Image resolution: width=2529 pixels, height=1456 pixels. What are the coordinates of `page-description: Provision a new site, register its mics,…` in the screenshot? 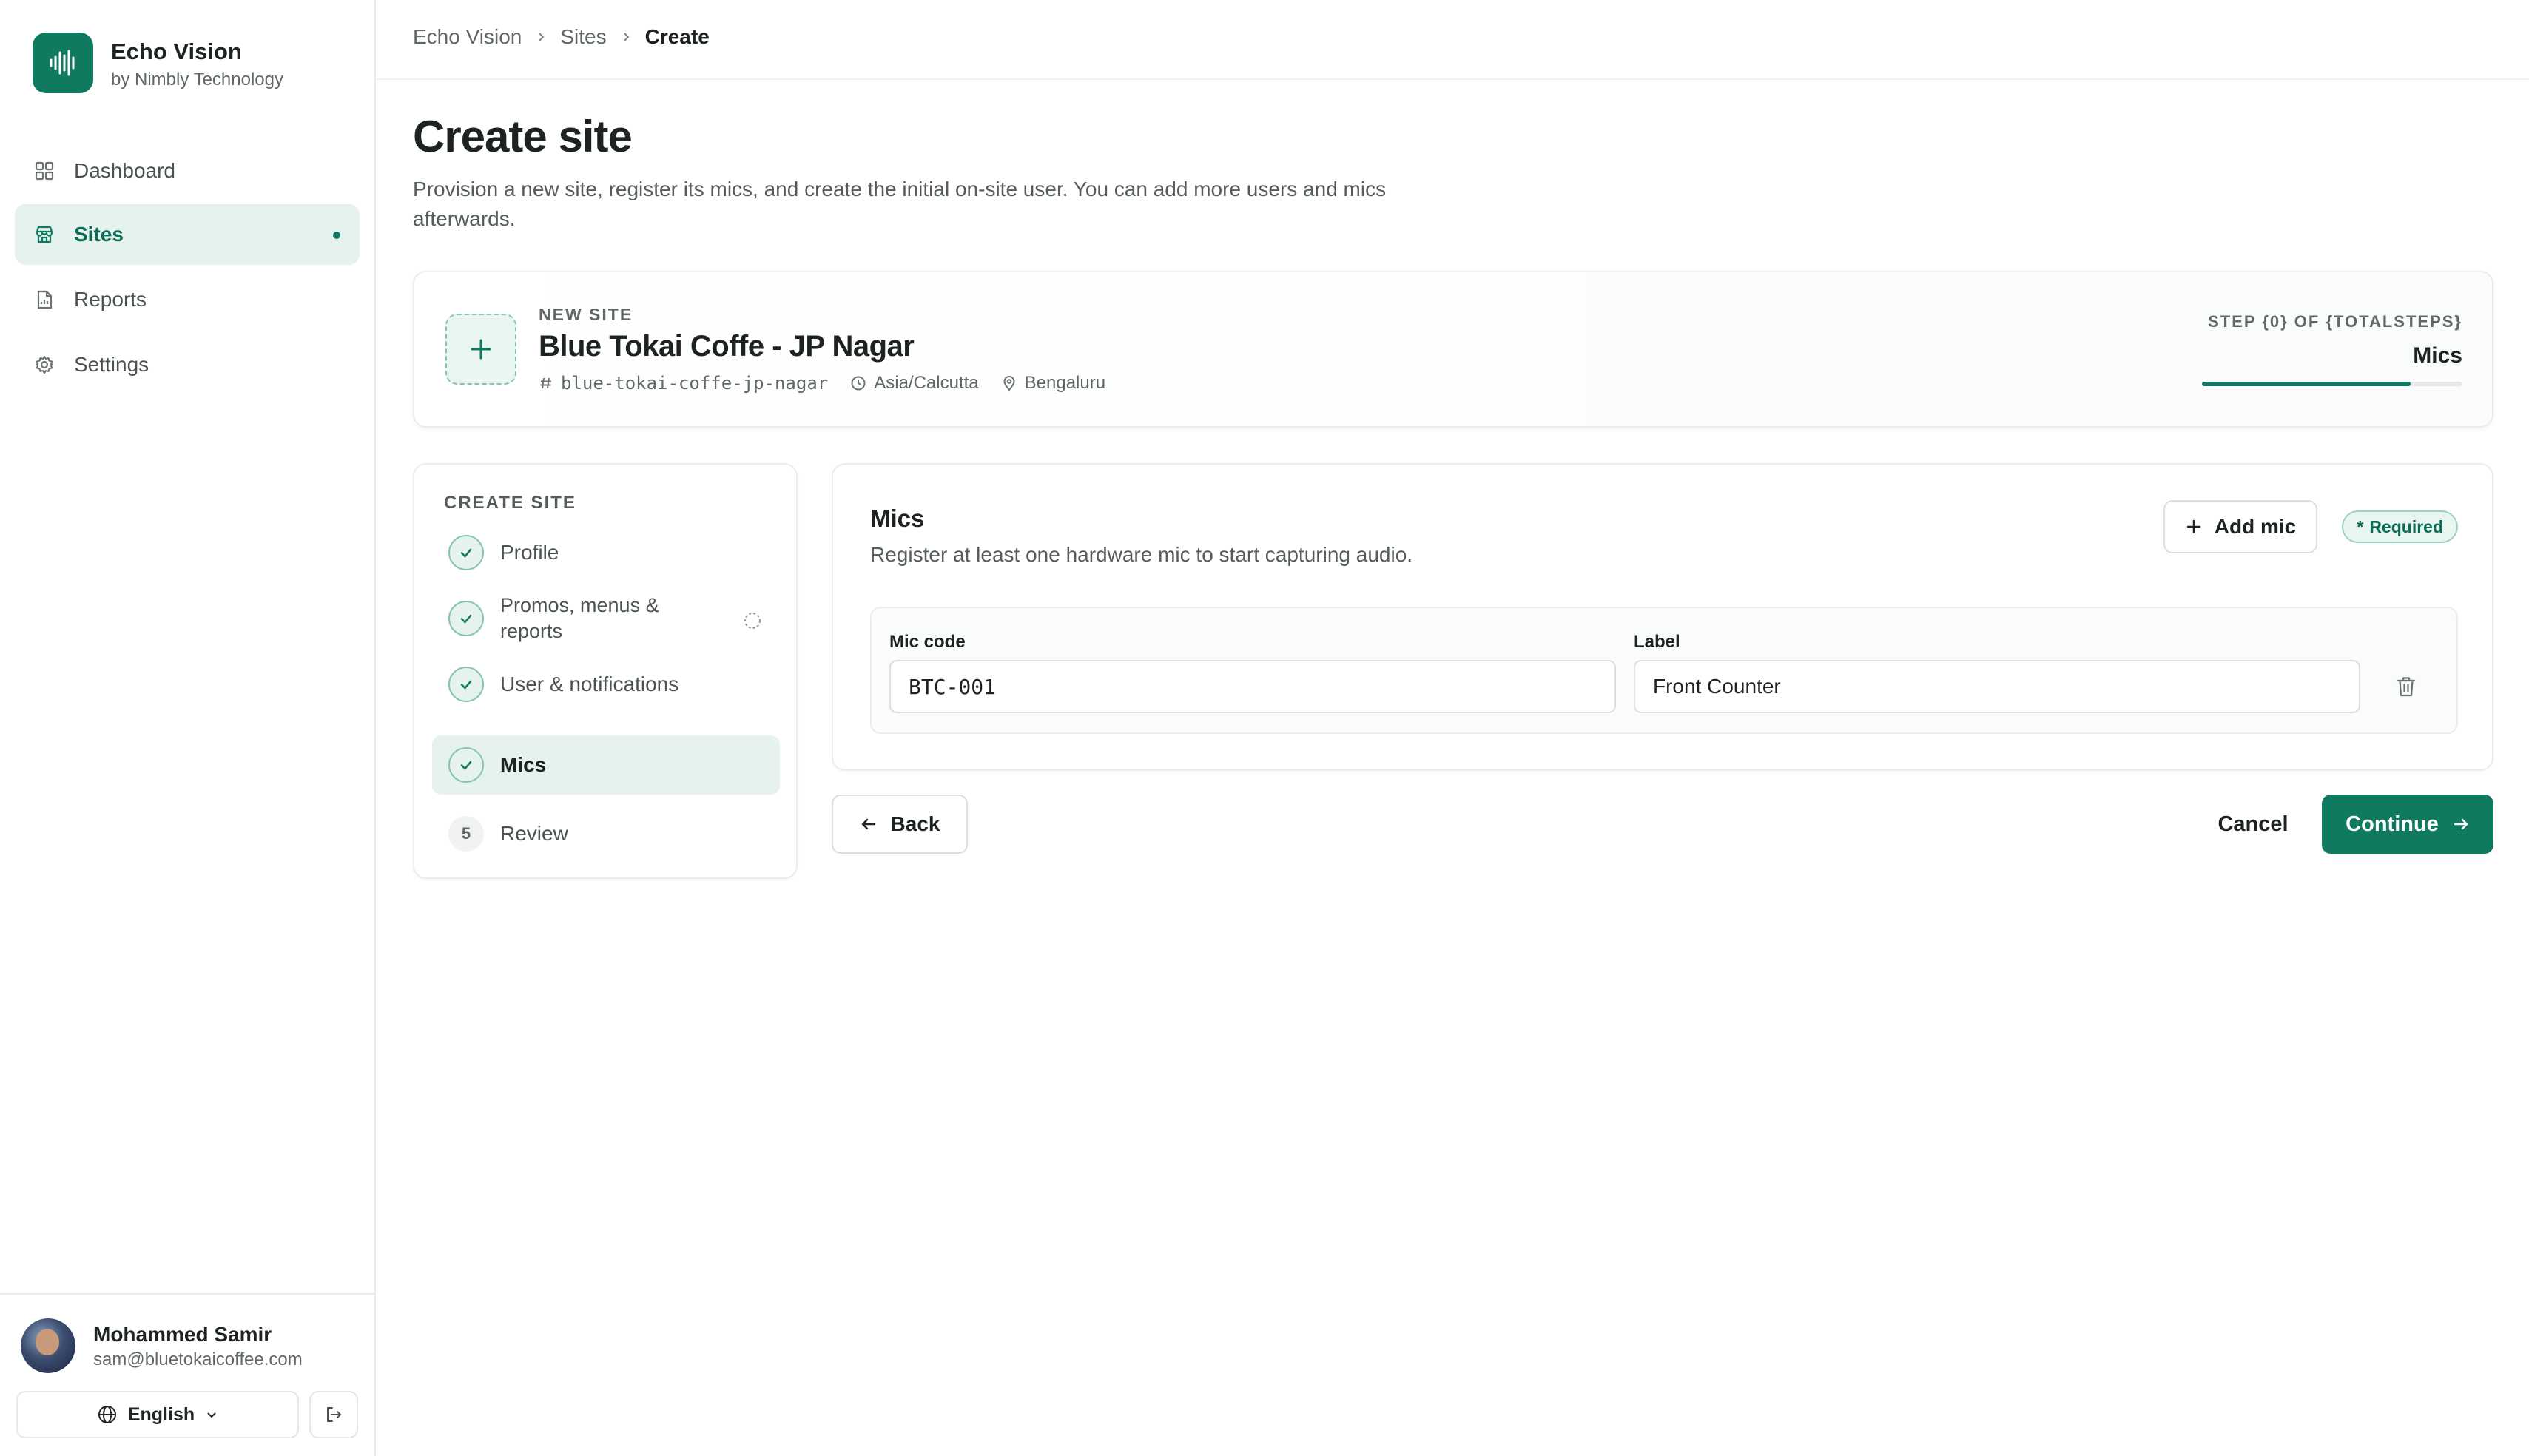 It's located at (900, 204).